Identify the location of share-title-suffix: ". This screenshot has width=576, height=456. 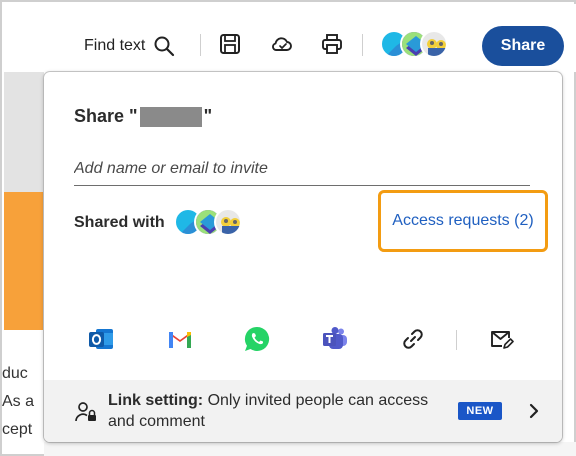
(208, 116).